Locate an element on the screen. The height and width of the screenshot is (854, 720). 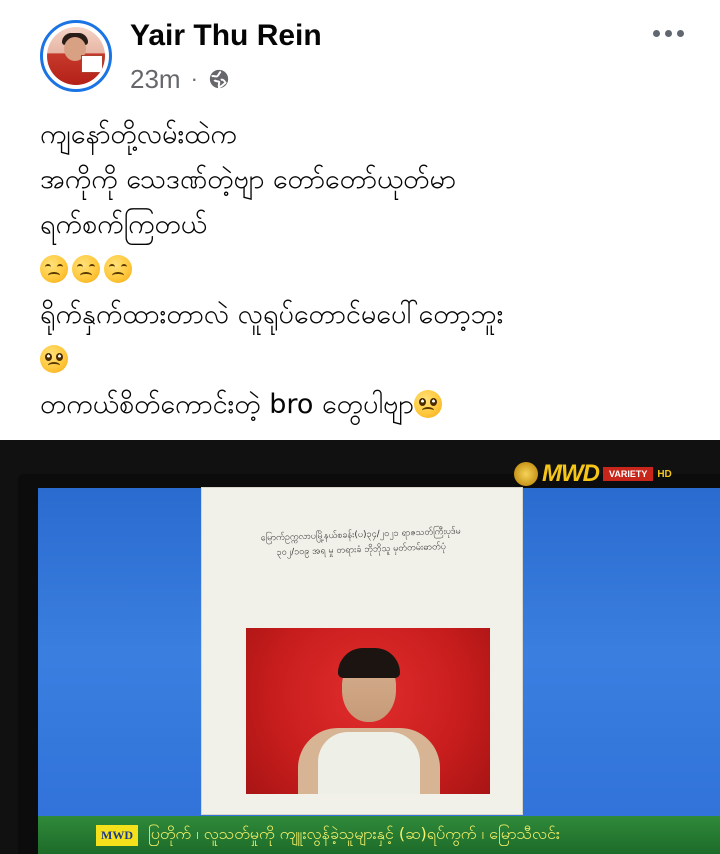
post-line-3: ရက်စက်ကြတယ် is located at coordinates (123, 224).